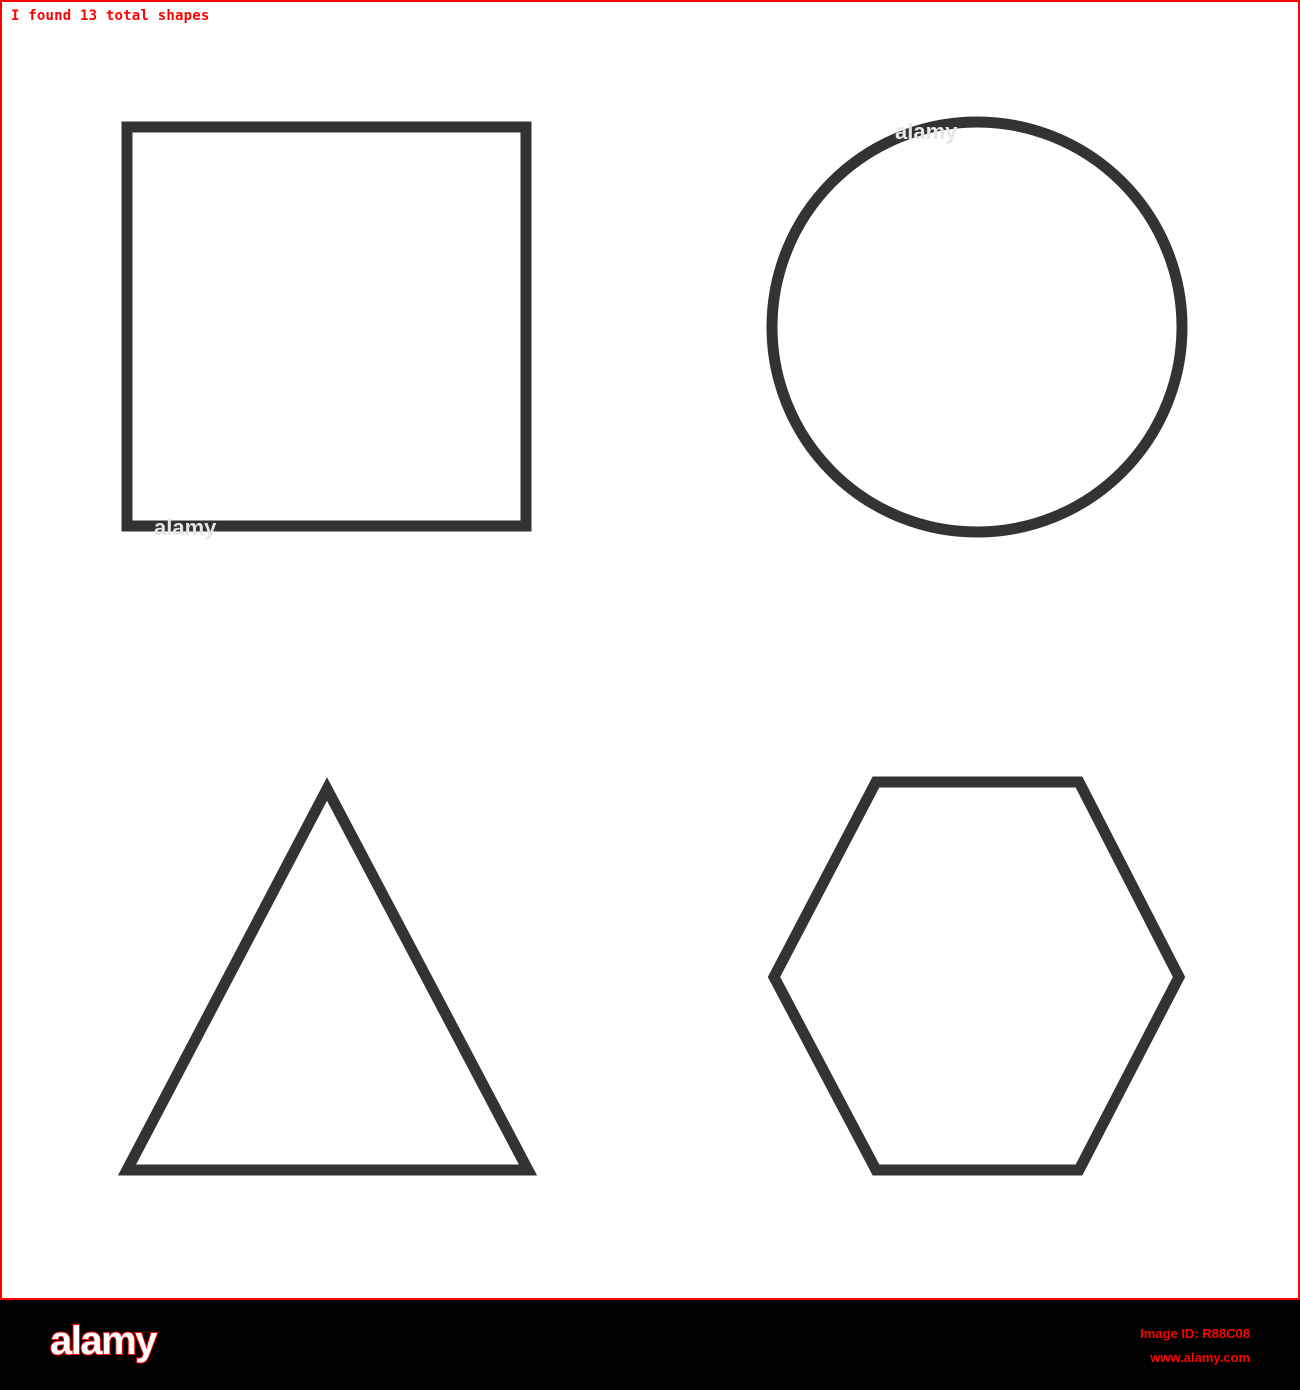  I want to click on footer-bar: alamy Image ID: R88C08 www.alamy.com, so click(650, 1345).